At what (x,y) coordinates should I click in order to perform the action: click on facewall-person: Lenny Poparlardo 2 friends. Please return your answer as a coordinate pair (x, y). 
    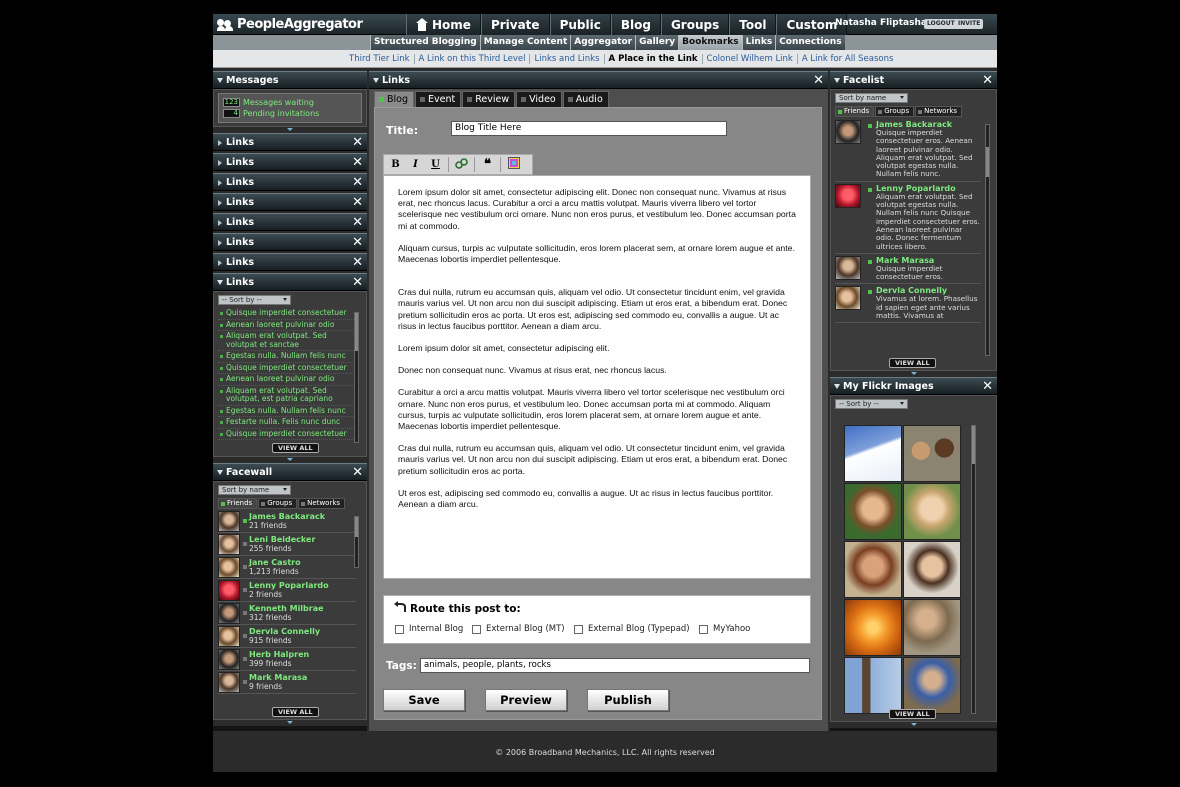
    Looking at the image, I should click on (287, 590).